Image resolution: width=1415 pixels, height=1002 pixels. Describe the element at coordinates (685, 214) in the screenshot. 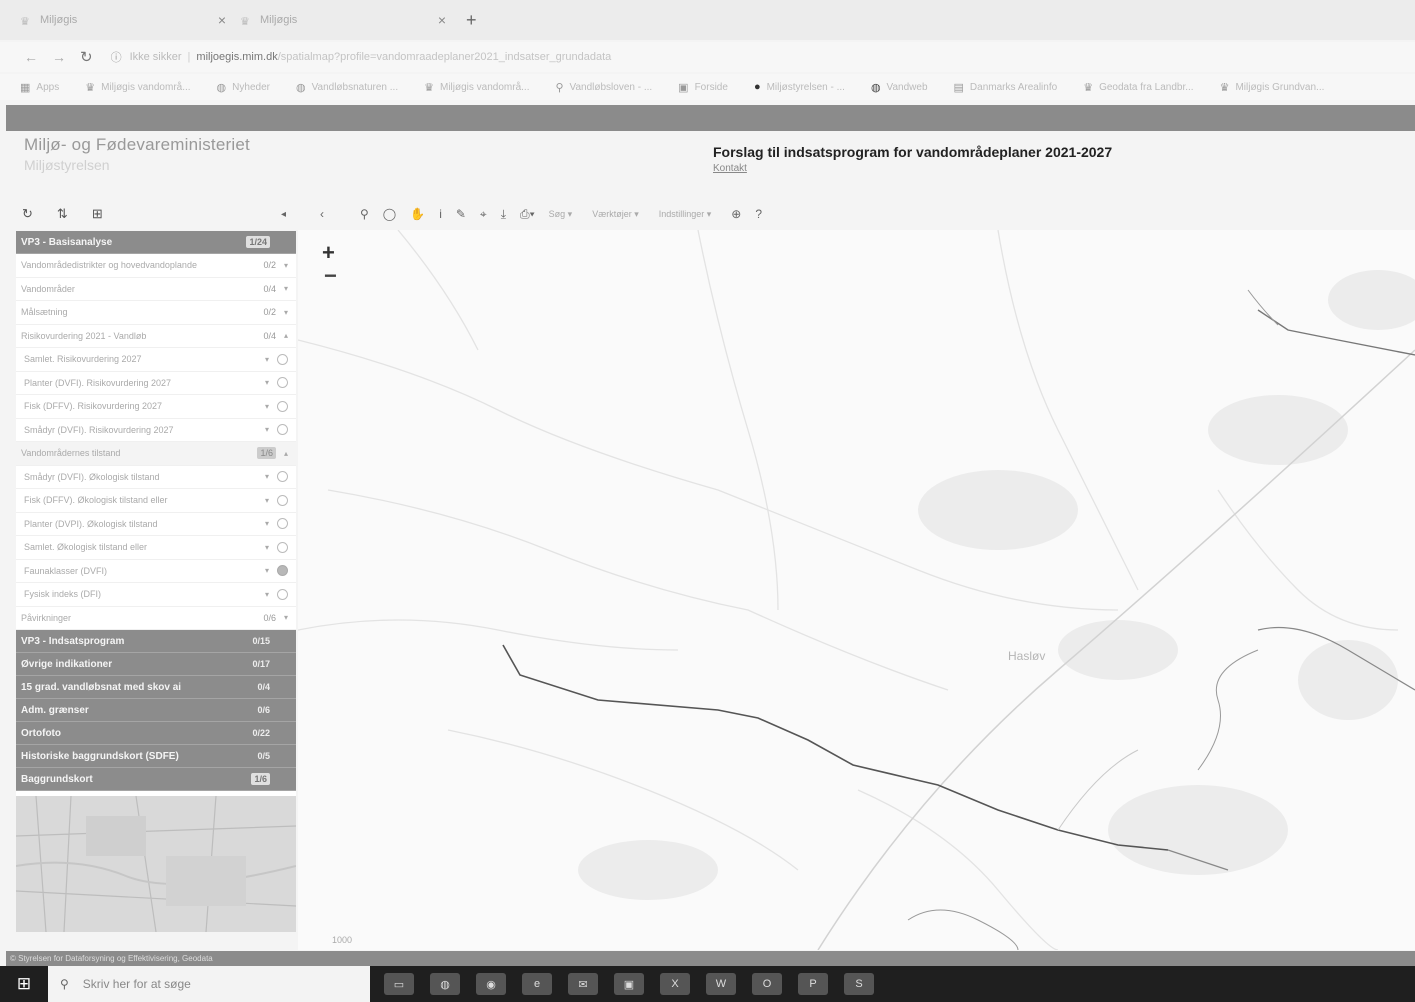

I see `settings-dropdown: Indstillinger ▾` at that location.